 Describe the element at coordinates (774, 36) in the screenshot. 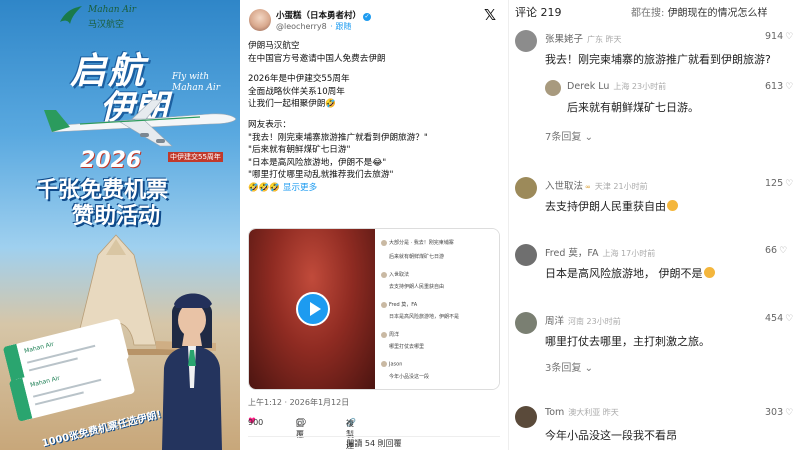

I see `like-count: 914` at that location.